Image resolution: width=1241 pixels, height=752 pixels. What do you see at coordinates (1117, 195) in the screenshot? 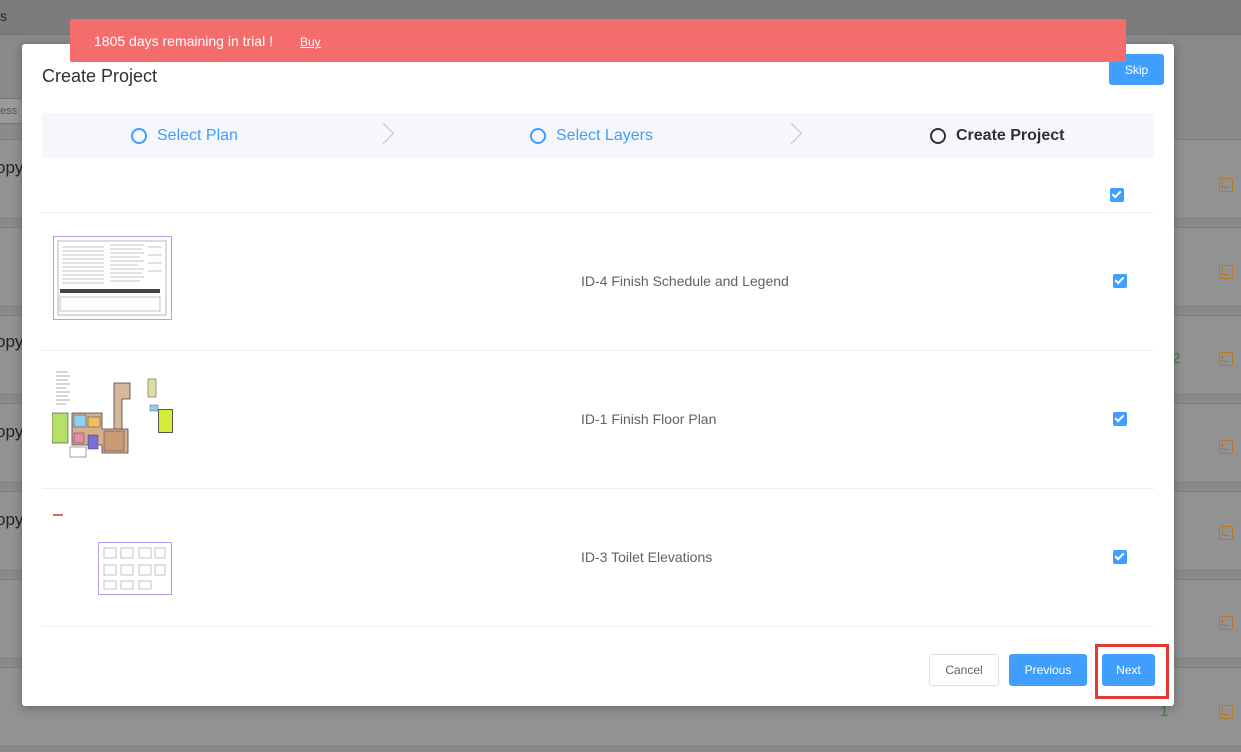
I see `select-all-checkbox` at bounding box center [1117, 195].